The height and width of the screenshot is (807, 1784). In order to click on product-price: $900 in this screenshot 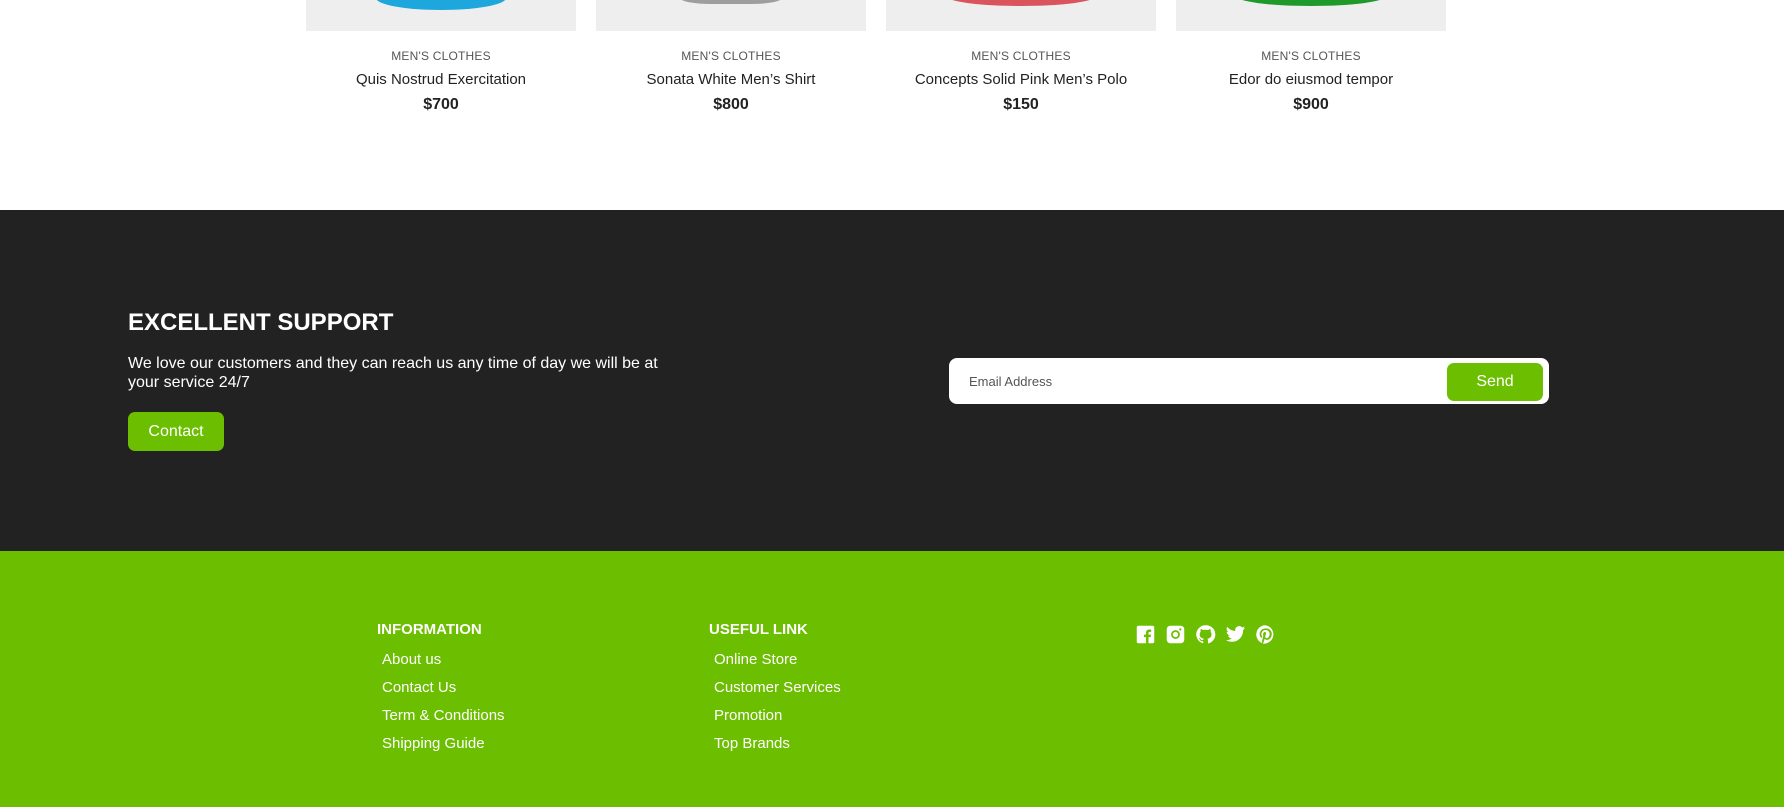, I will do `click(1311, 104)`.